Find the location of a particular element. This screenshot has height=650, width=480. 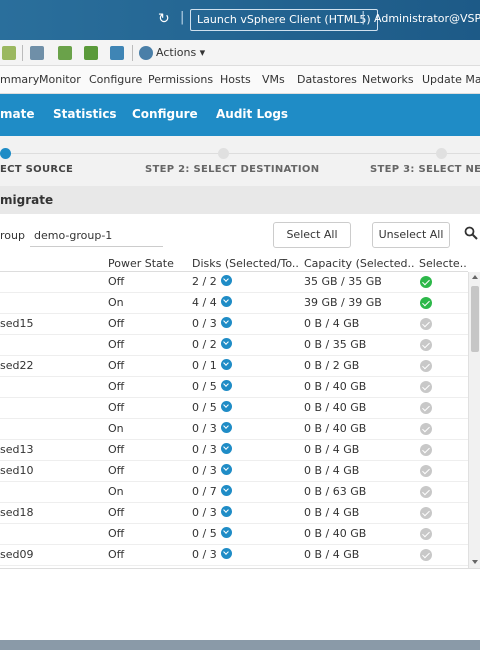

disks-cell: 0 / 7 is located at coordinates (212, 491).